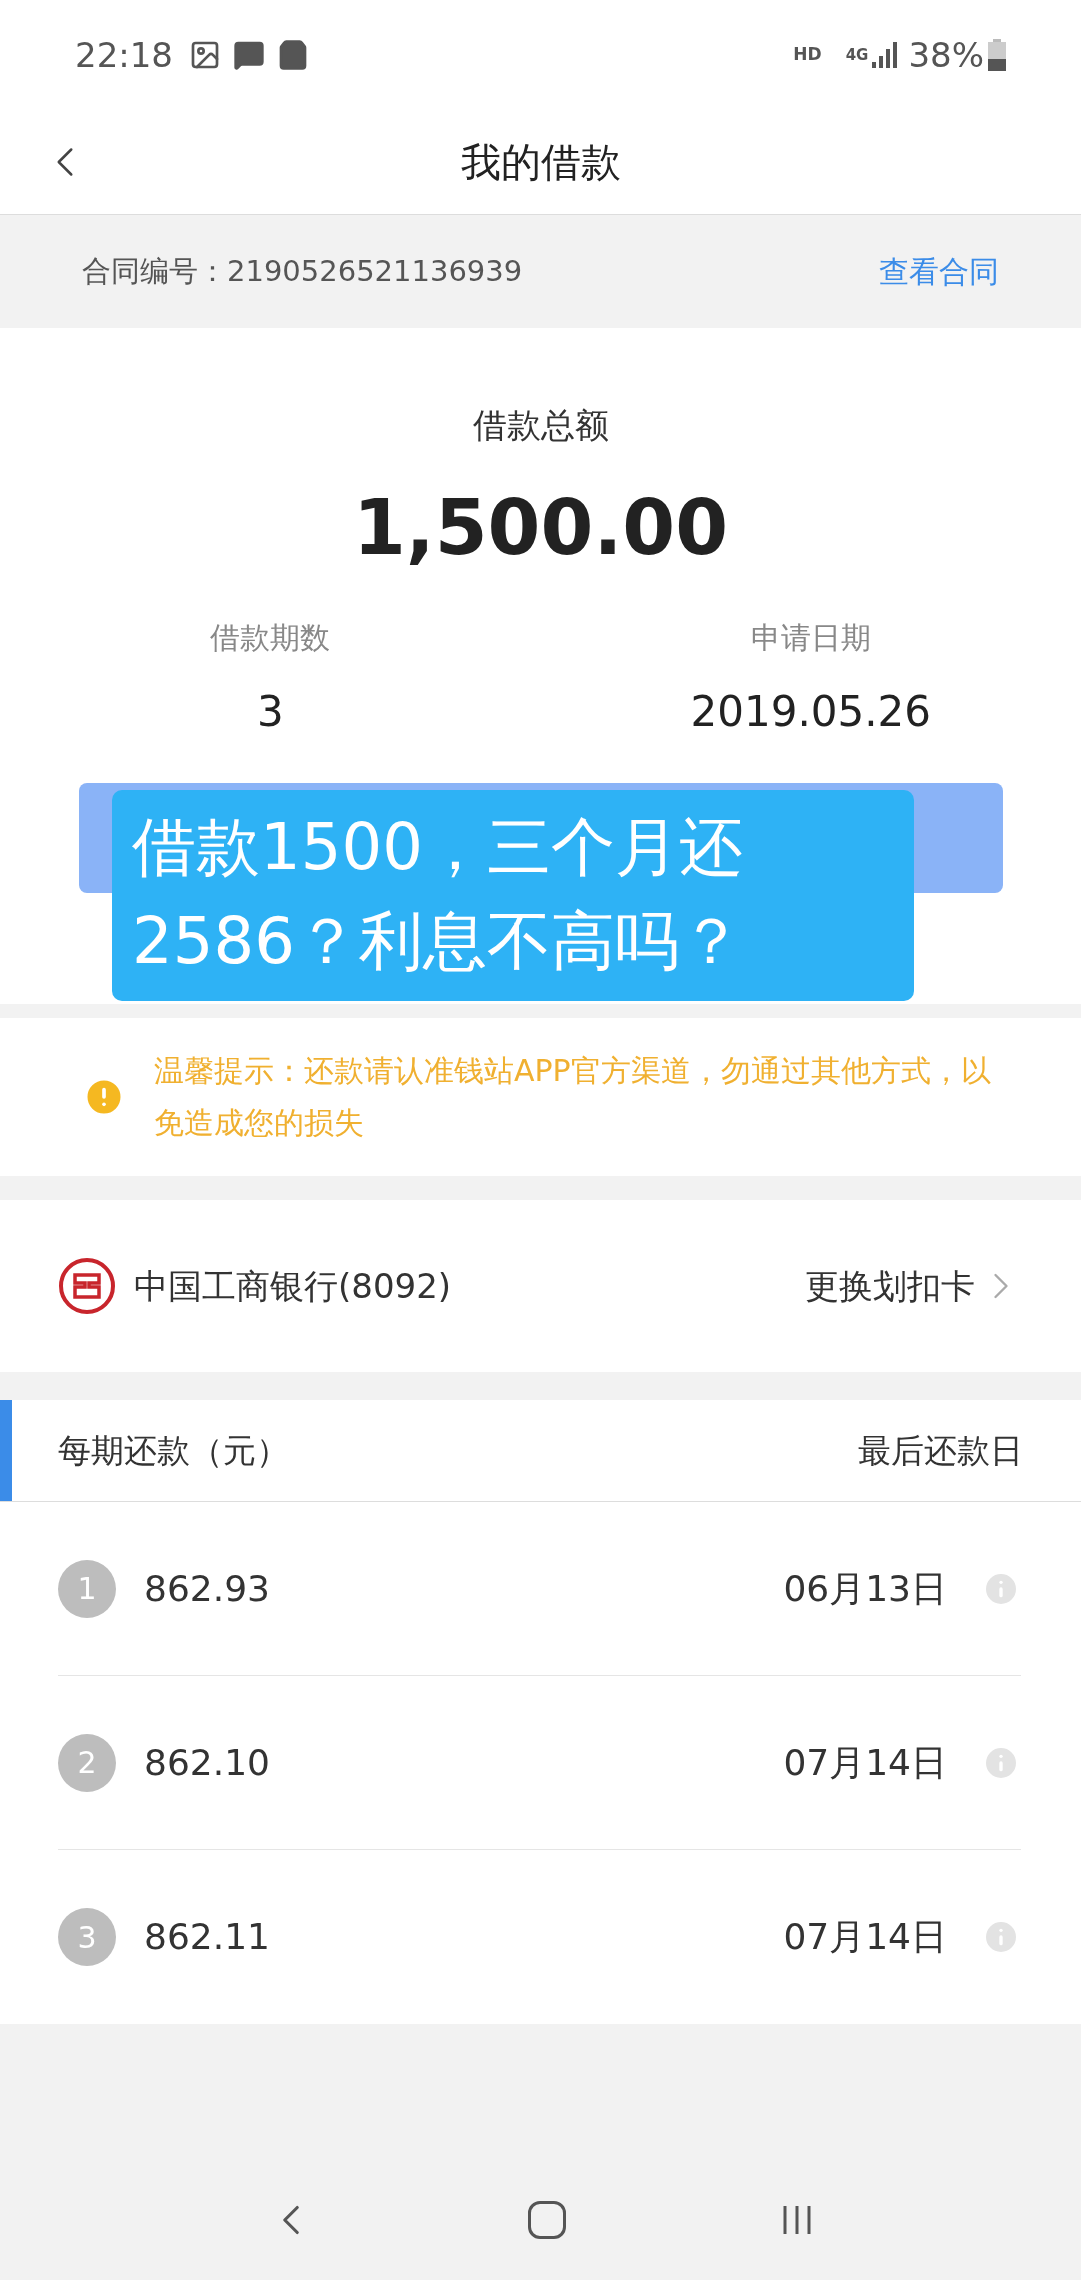 This screenshot has width=1081, height=2280. Describe the element at coordinates (540, 425) in the screenshot. I see `total-label: 借款总额` at that location.